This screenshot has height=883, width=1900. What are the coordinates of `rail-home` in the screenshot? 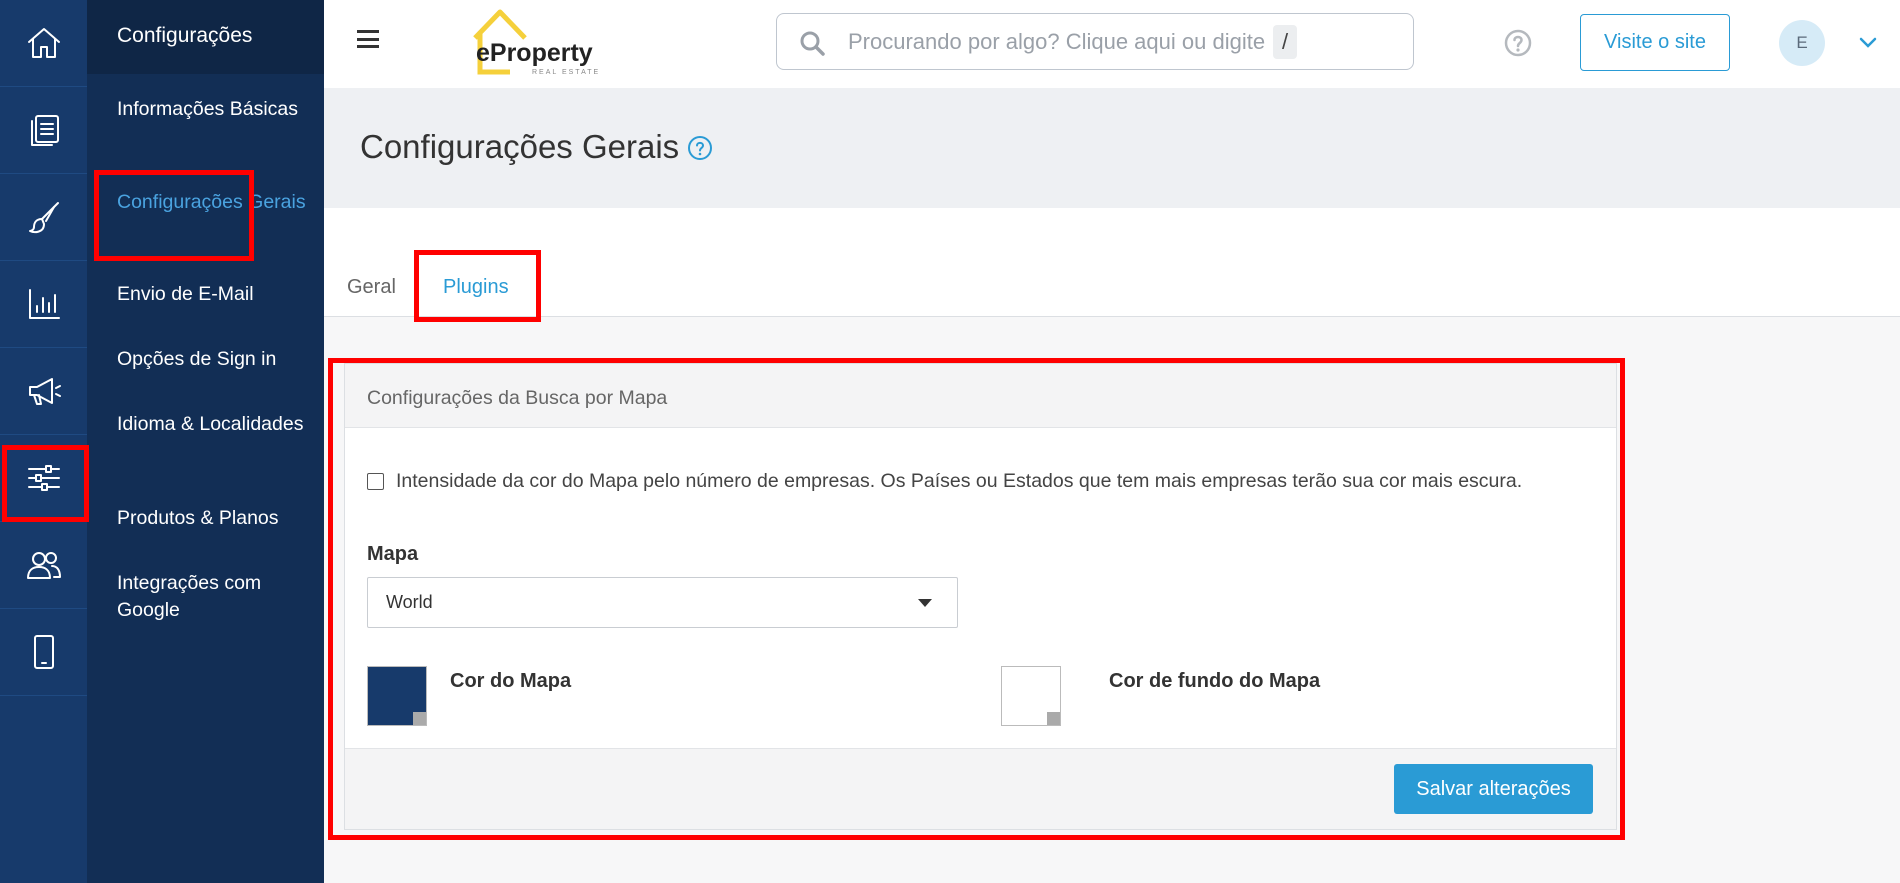 It's located at (43, 43).